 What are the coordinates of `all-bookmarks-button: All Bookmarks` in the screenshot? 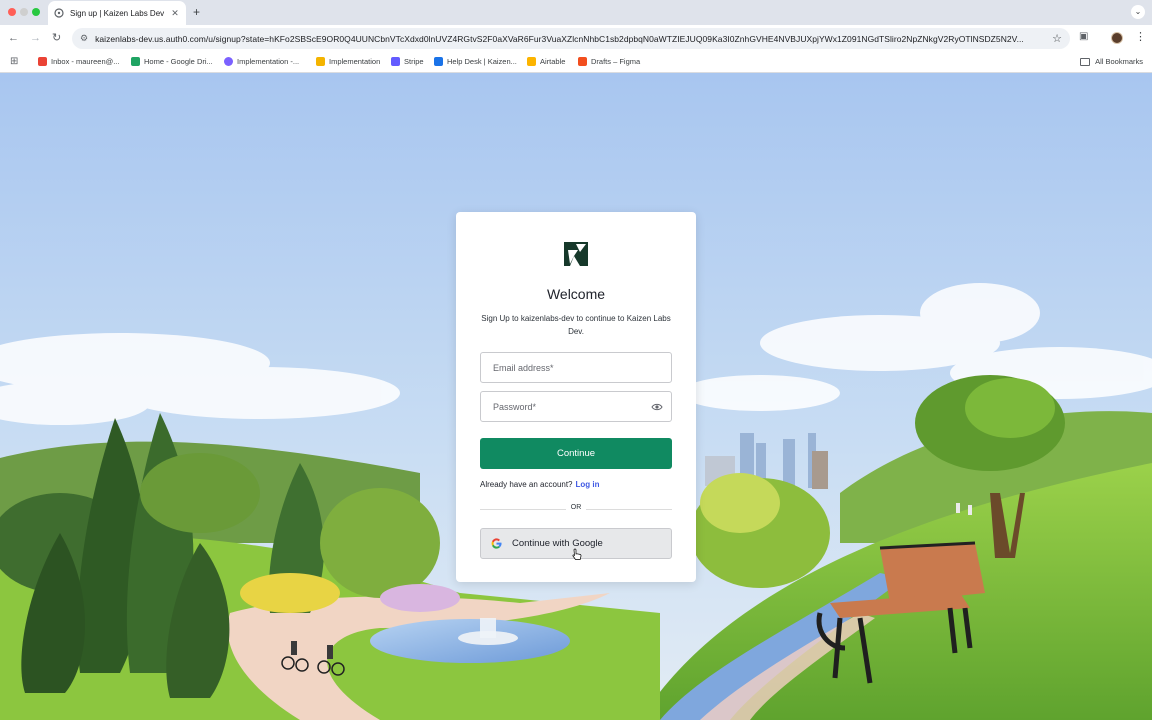 It's located at (1111, 61).